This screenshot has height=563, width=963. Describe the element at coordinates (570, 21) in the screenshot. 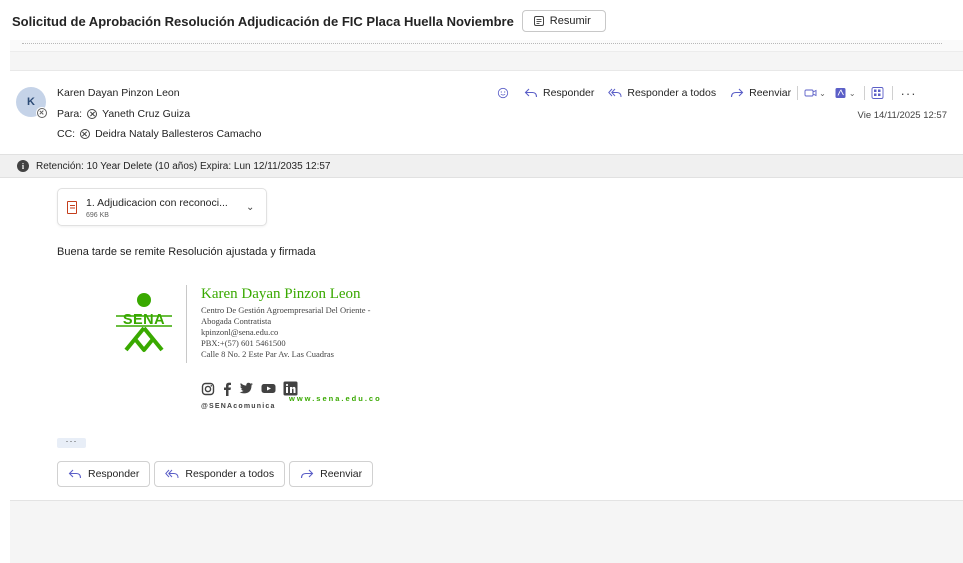

I see `summarize-label: Resumir` at that location.